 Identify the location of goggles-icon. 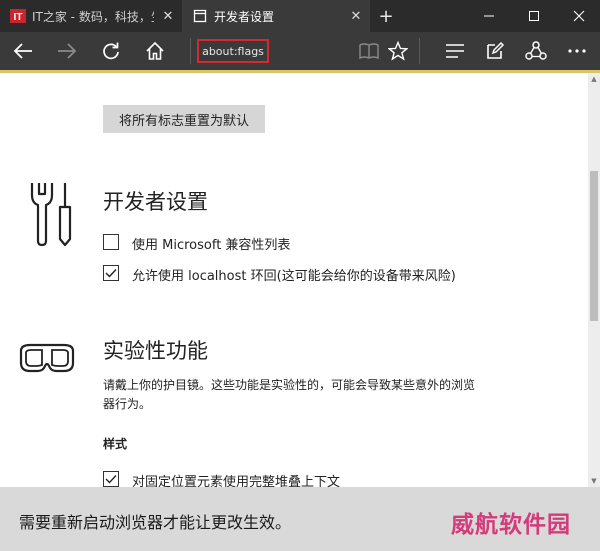
(47, 358).